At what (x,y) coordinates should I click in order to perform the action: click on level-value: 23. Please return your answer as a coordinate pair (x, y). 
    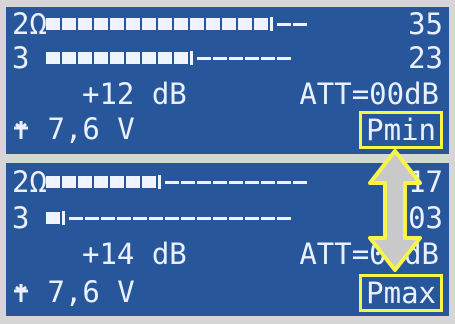
    Looking at the image, I should click on (425, 58).